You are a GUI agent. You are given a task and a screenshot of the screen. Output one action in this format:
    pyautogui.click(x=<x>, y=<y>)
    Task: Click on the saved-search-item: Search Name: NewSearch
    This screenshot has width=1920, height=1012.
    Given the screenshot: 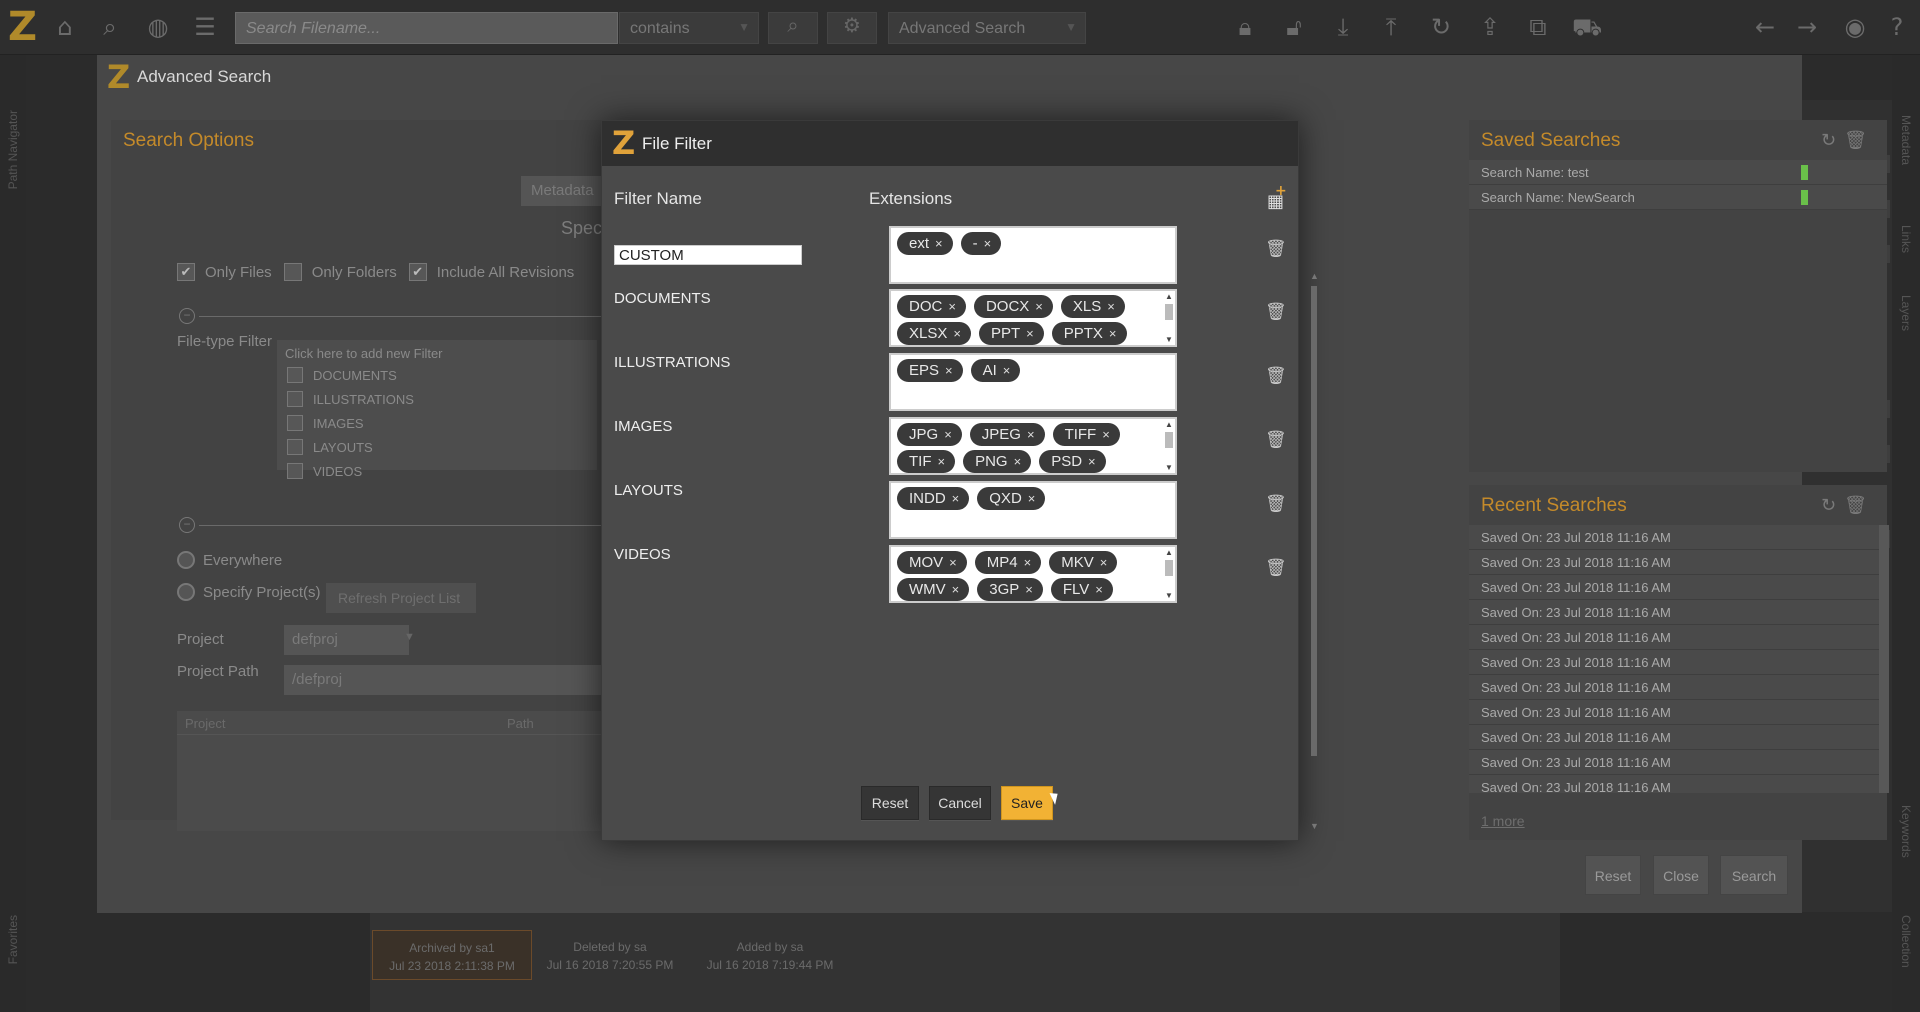 What is the action you would take?
    pyautogui.click(x=1678, y=197)
    